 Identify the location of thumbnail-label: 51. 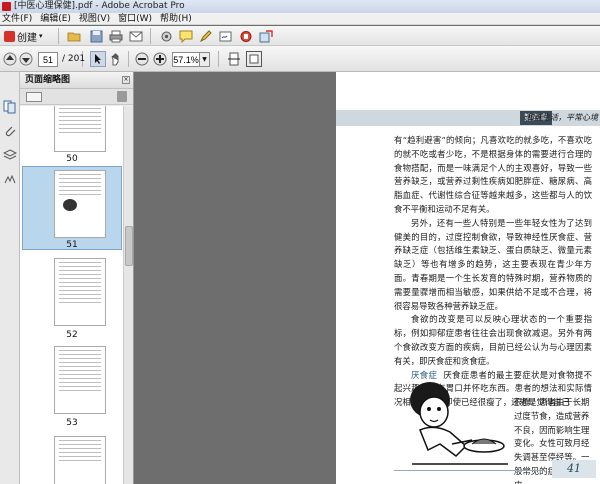
(72, 245).